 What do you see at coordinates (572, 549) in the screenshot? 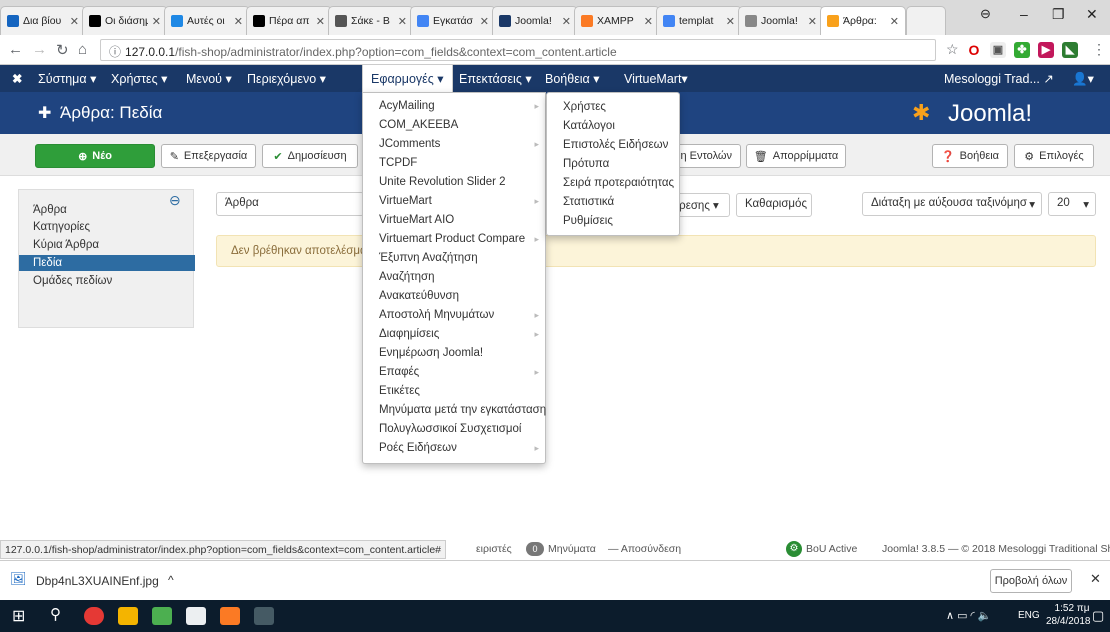
I see `messages-link: Μηνύματα` at bounding box center [572, 549].